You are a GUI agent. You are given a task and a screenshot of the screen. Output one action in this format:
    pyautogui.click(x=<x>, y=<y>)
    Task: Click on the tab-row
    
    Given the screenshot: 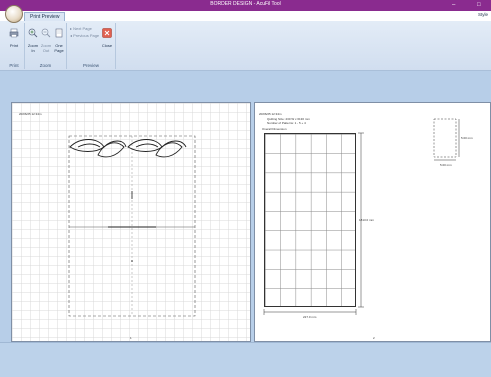 What is the action you would take?
    pyautogui.click(x=245, y=16)
    